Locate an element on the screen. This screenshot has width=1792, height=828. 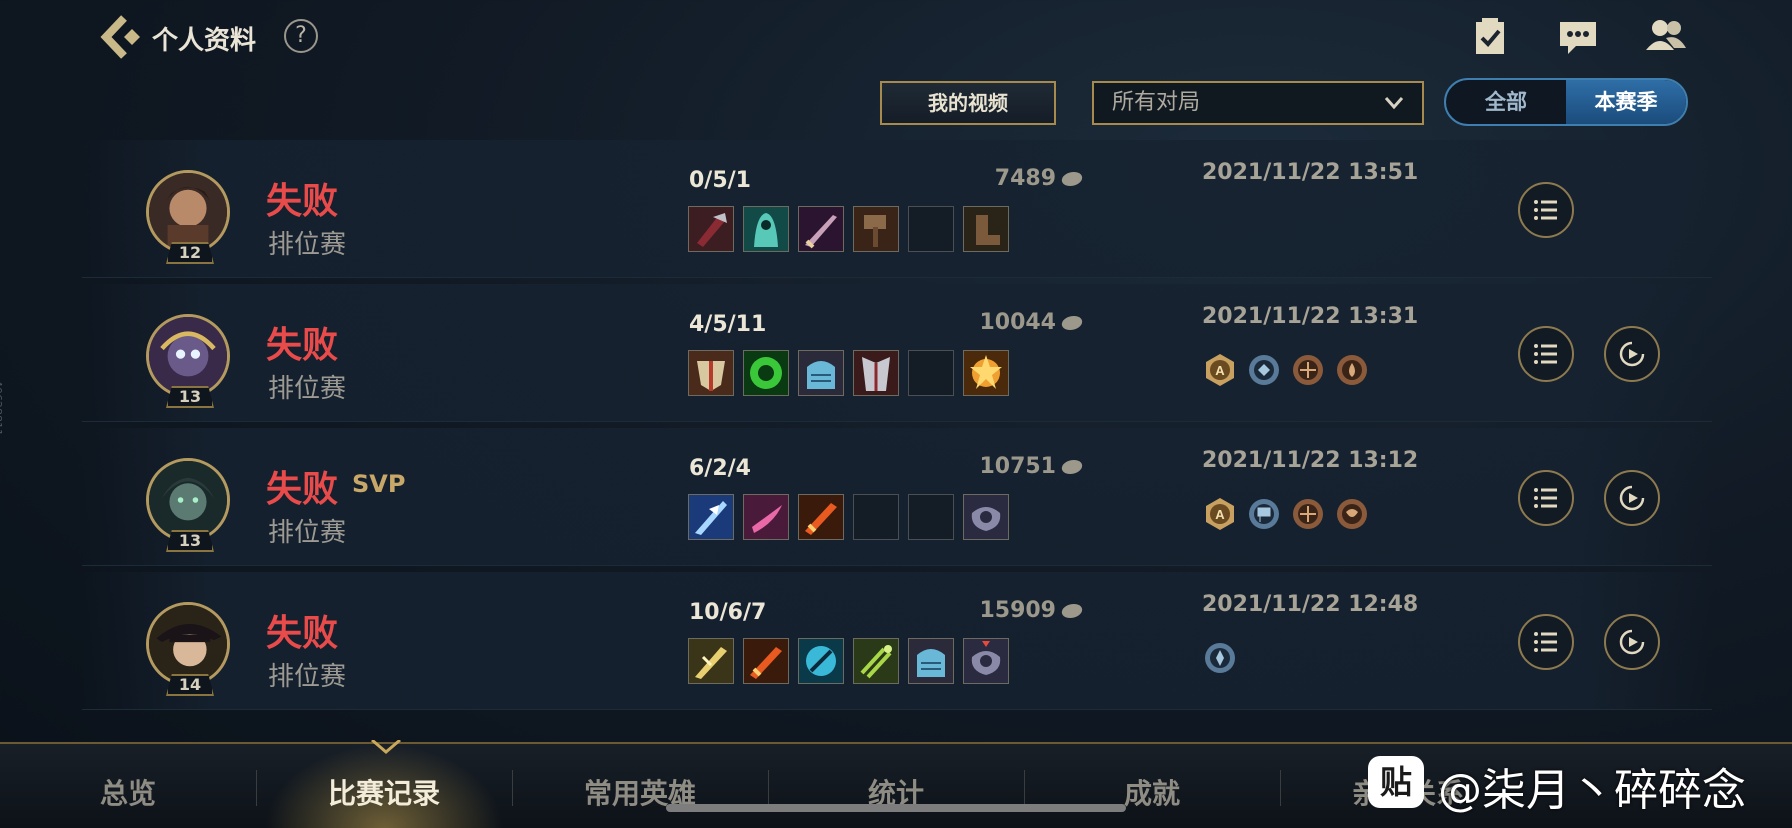
svp-badge: SVP is located at coordinates (379, 484).